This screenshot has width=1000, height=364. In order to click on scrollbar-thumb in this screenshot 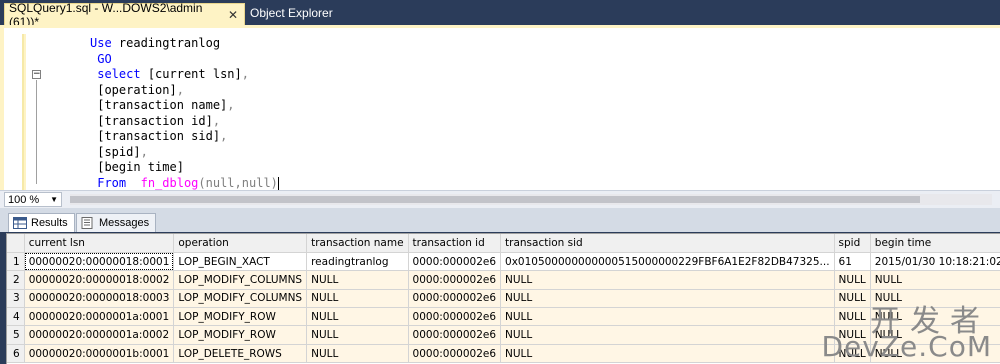, I will do `click(495, 199)`.